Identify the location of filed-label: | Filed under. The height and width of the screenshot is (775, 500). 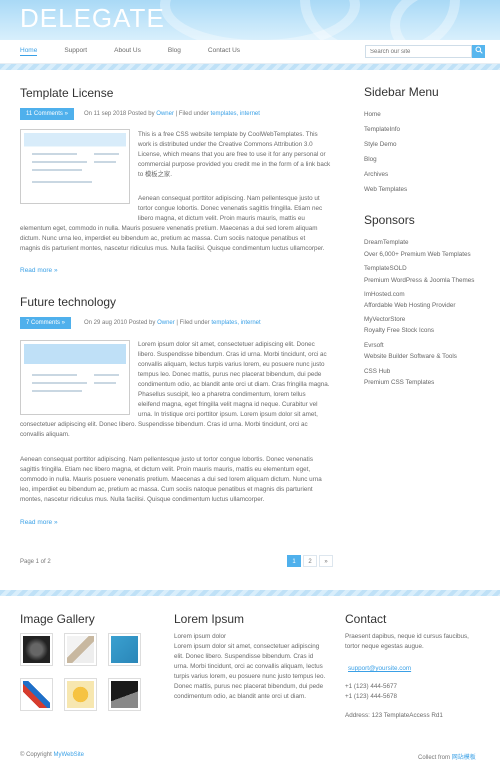
(193, 323).